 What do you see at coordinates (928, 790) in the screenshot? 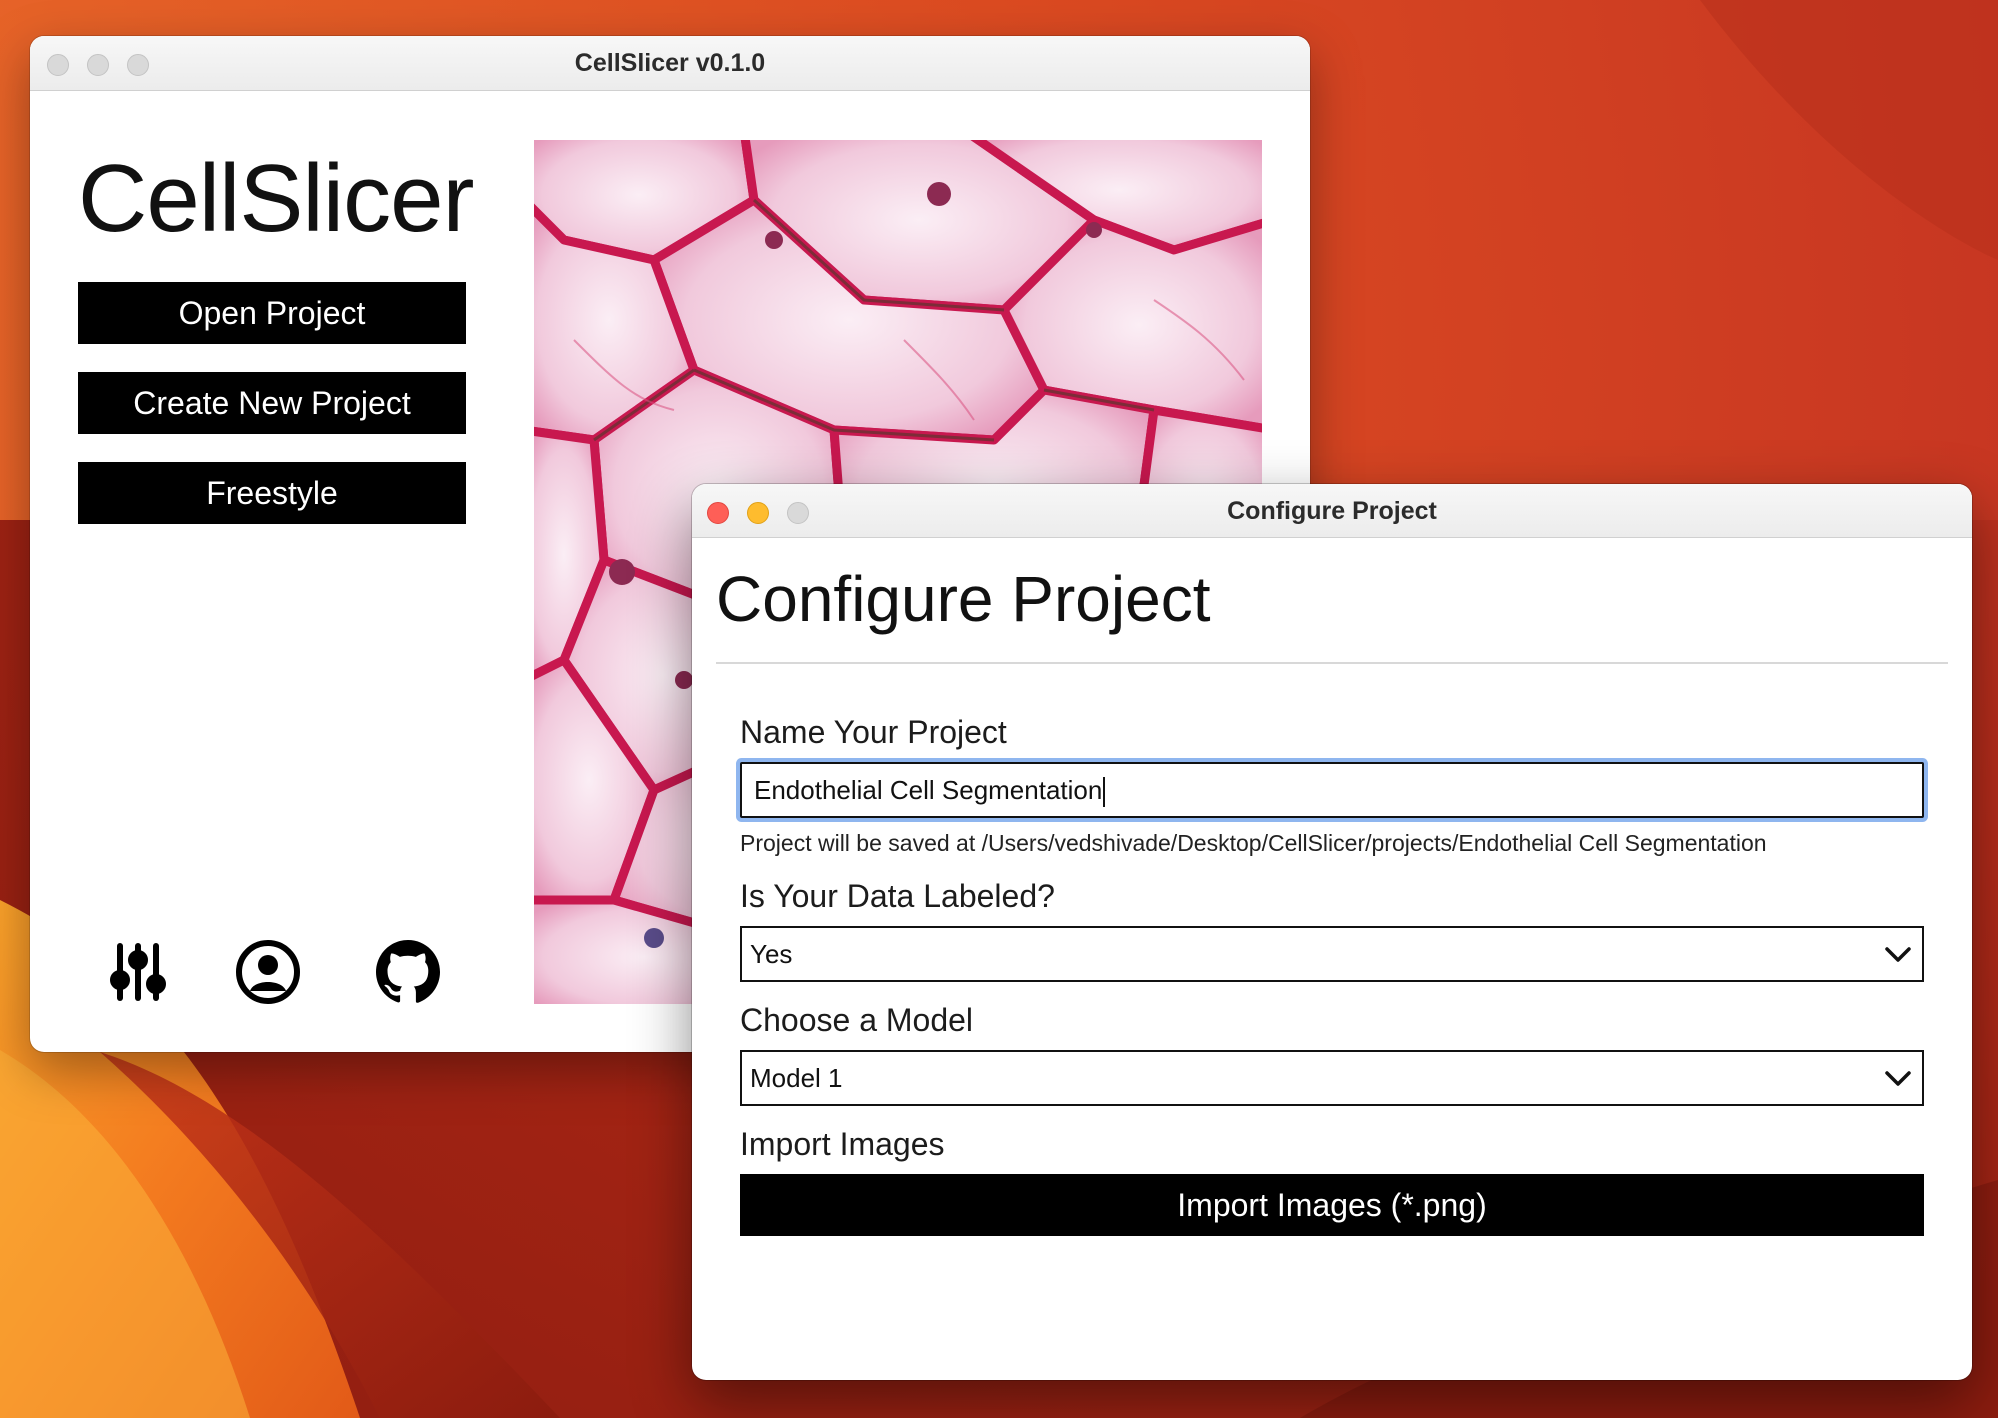
I see `project-name-value: Endothelial Cell Segmentation` at bounding box center [928, 790].